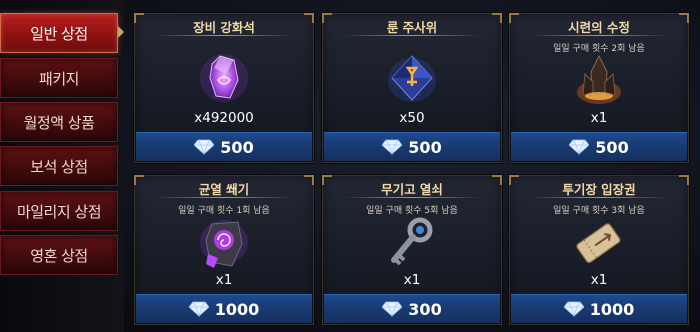 The height and width of the screenshot is (332, 700). Describe the element at coordinates (425, 309) in the screenshot. I see `item-price: 300` at that location.